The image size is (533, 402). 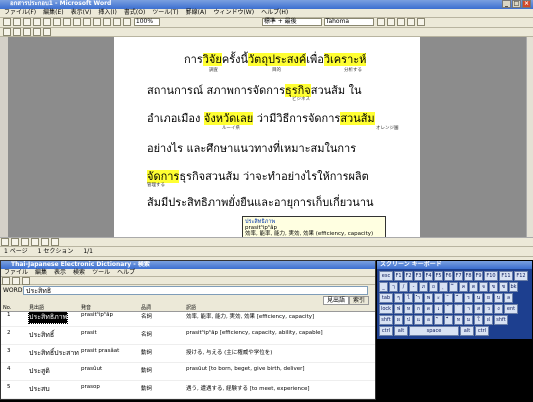 What do you see at coordinates (418, 309) in the screenshot?
I see `key: ก` at bounding box center [418, 309].